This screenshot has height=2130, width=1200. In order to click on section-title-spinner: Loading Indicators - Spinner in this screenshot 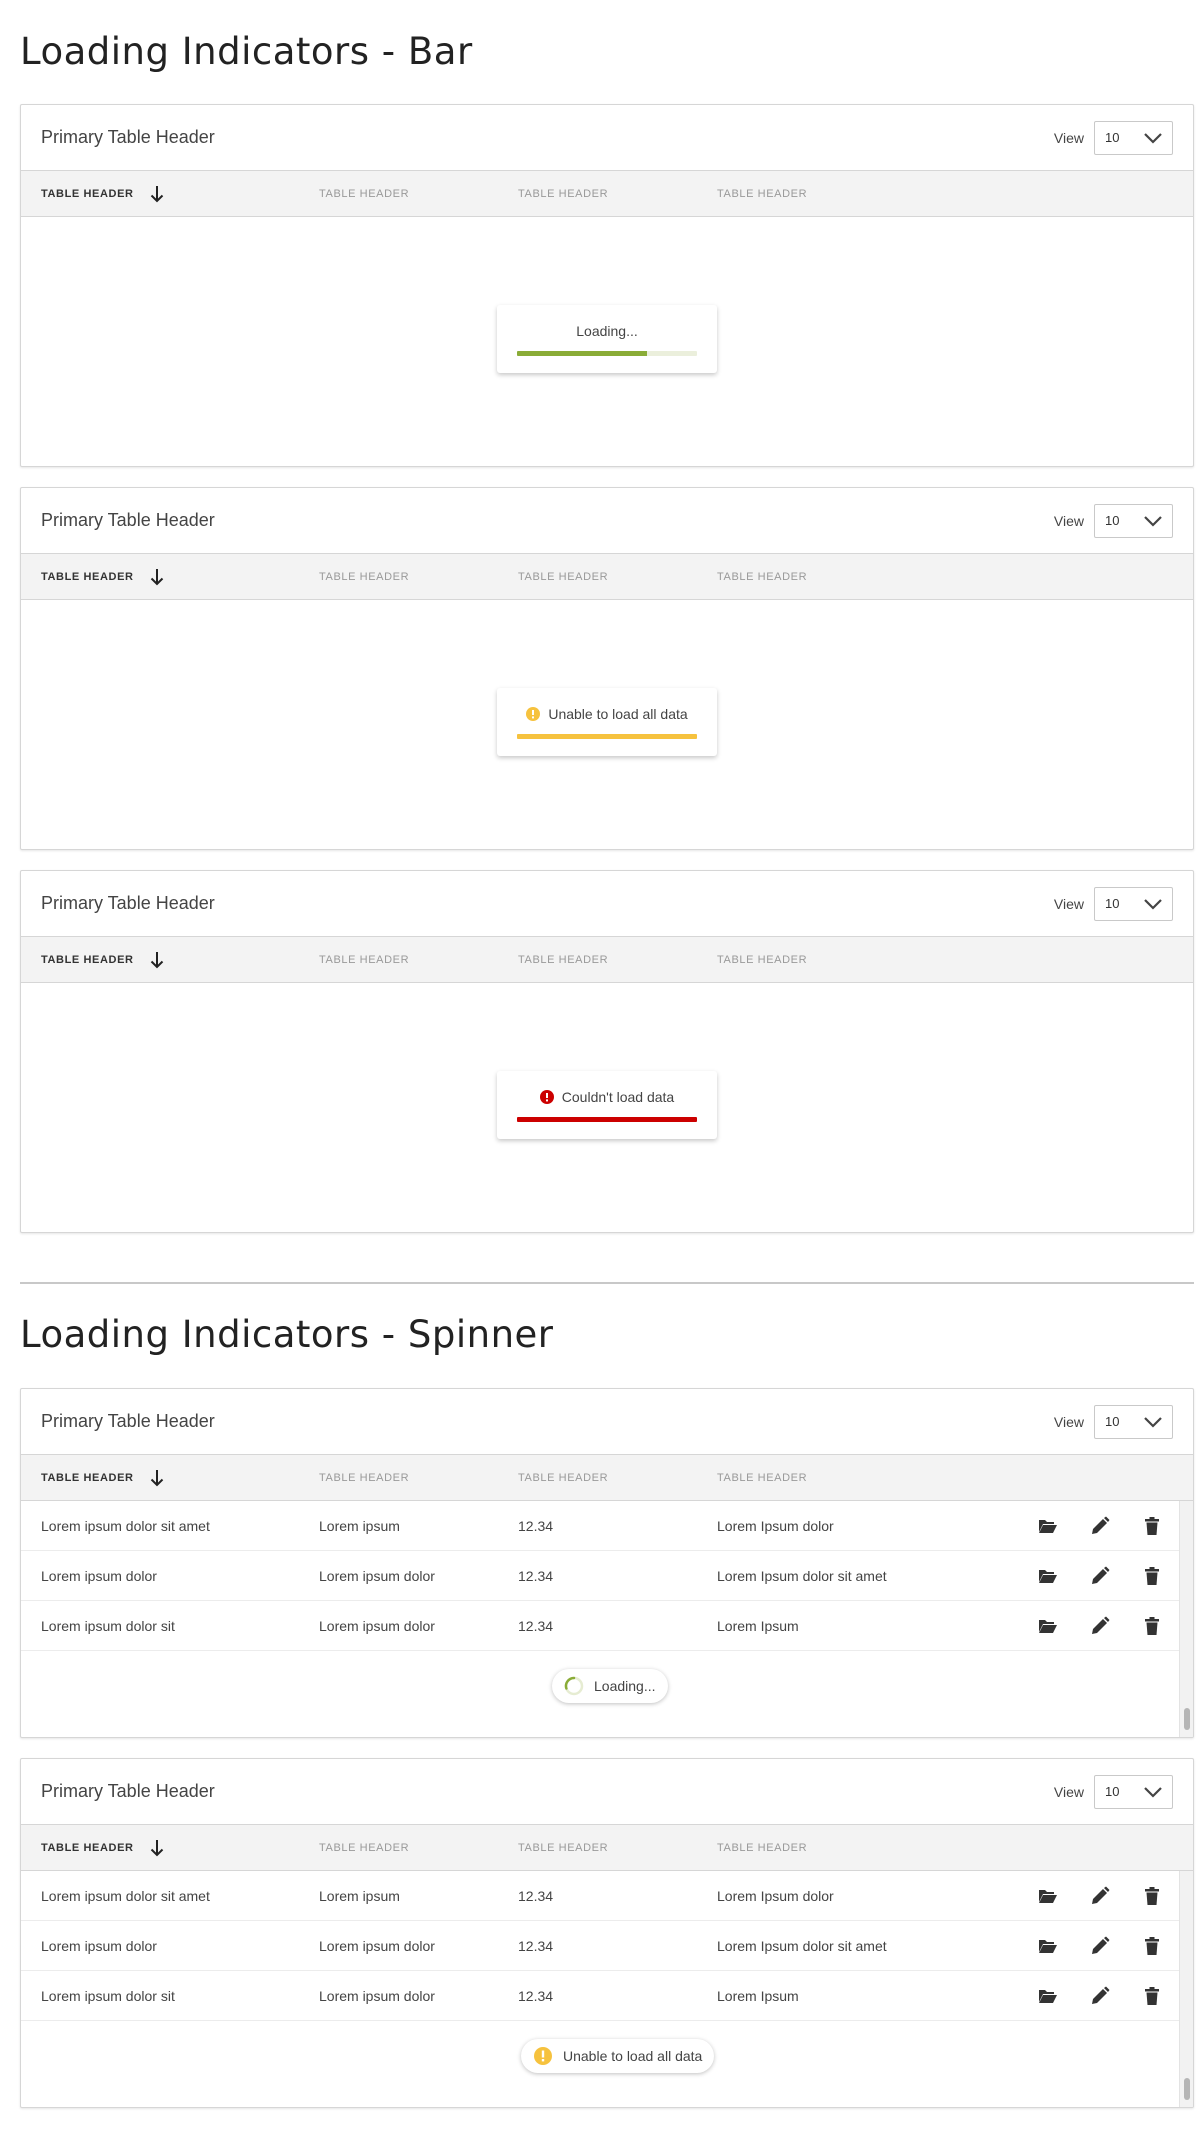, I will do `click(287, 1334)`.